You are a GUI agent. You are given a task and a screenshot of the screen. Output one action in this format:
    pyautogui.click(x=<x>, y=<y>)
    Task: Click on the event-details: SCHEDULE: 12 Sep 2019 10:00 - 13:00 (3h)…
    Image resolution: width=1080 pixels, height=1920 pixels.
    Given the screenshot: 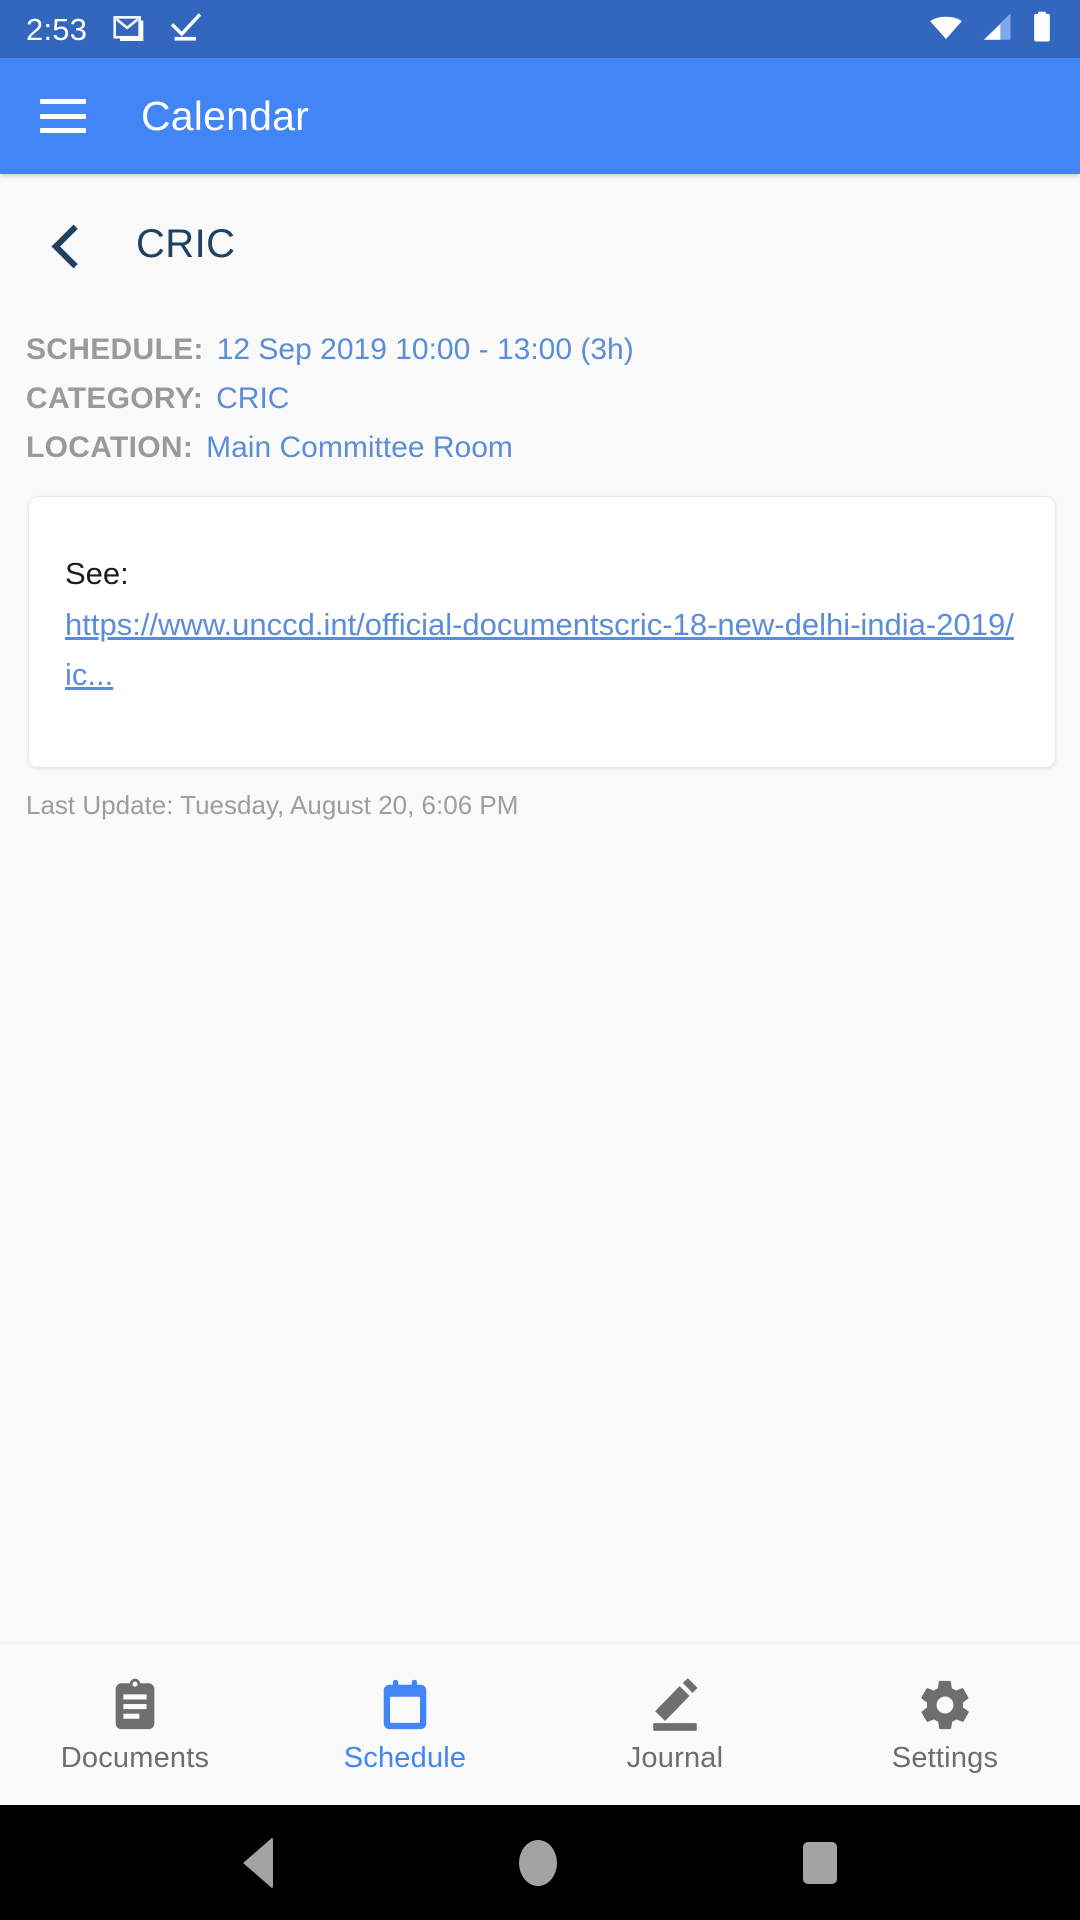 What is the action you would take?
    pyautogui.click(x=540, y=398)
    